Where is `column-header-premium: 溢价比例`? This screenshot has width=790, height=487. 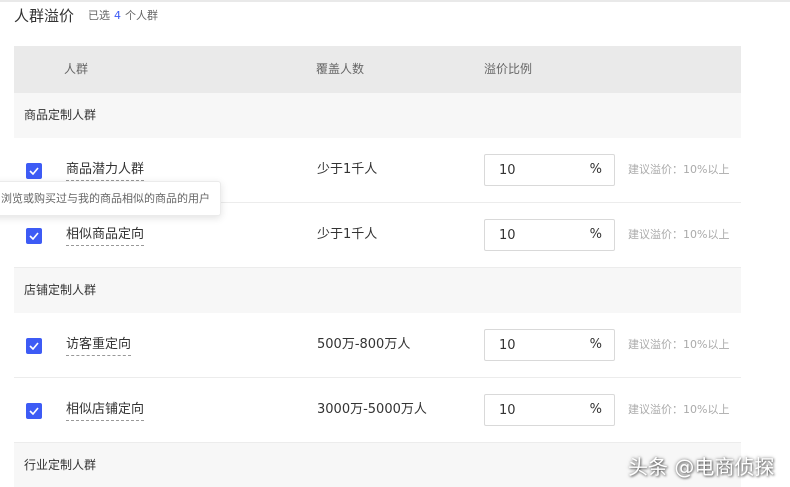 column-header-premium: 溢价比例 is located at coordinates (508, 69).